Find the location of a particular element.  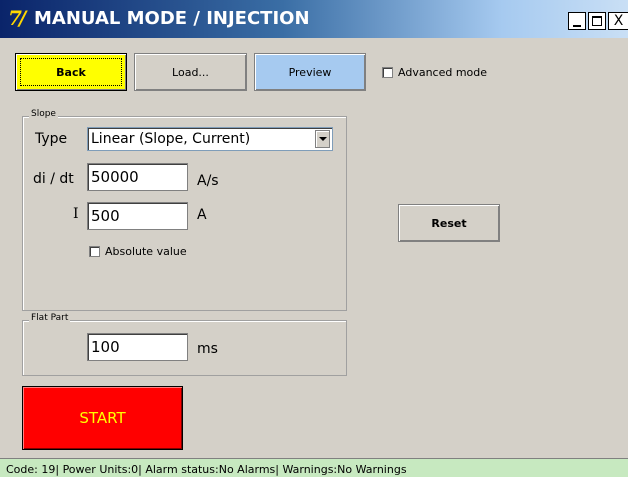

dropdown-arrow-button is located at coordinates (322, 139).